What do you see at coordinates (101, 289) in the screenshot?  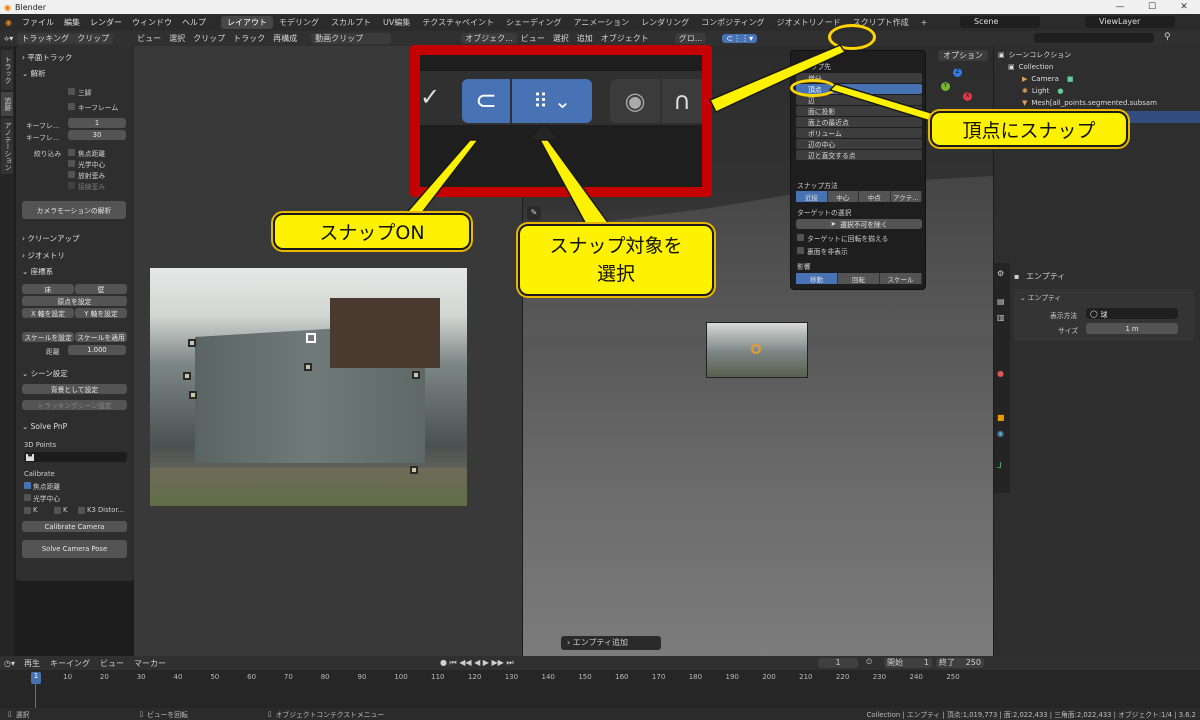 I see `wall-button: 壁` at bounding box center [101, 289].